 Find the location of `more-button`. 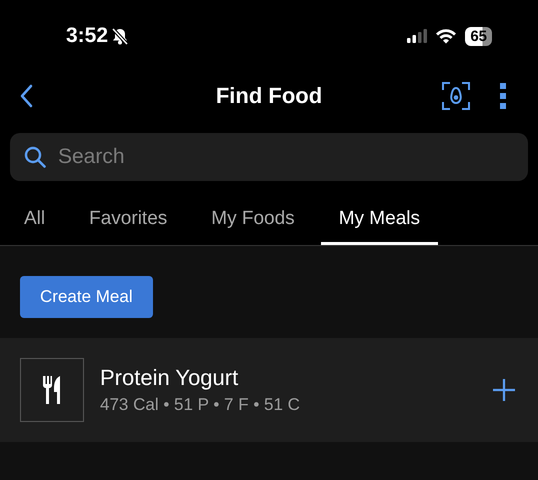

more-button is located at coordinates (503, 96).